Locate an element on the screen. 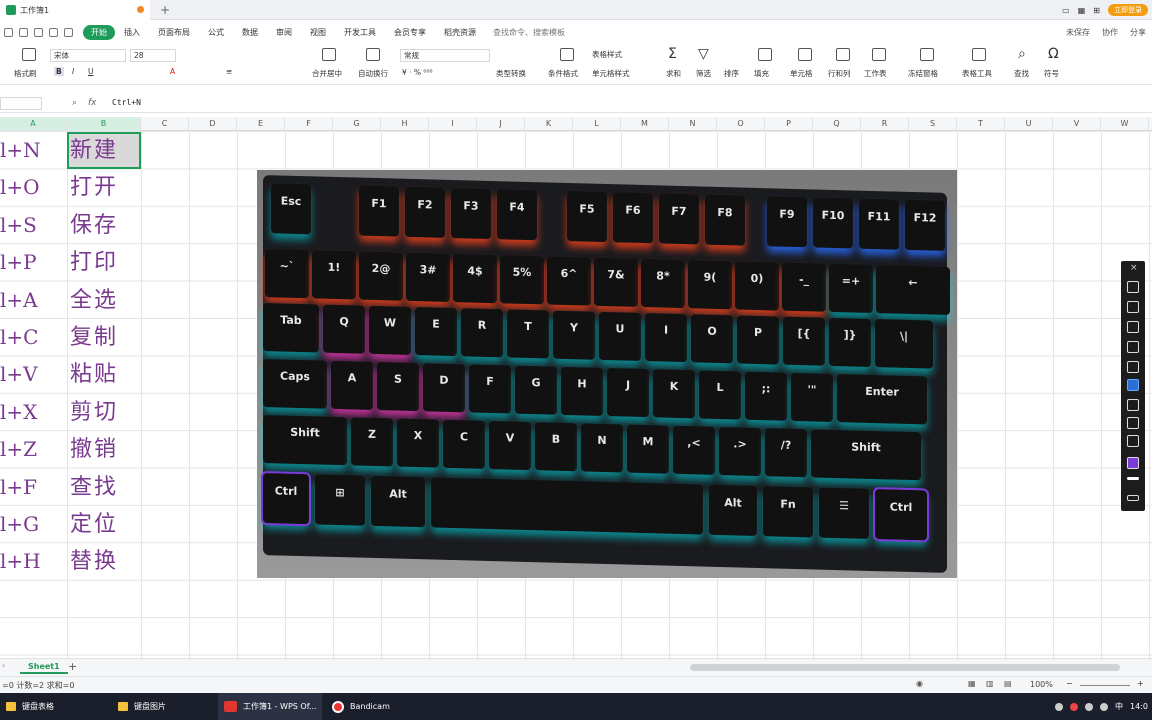 This screenshot has width=1152, height=720. horizontal-scrollbar is located at coordinates (905, 667).